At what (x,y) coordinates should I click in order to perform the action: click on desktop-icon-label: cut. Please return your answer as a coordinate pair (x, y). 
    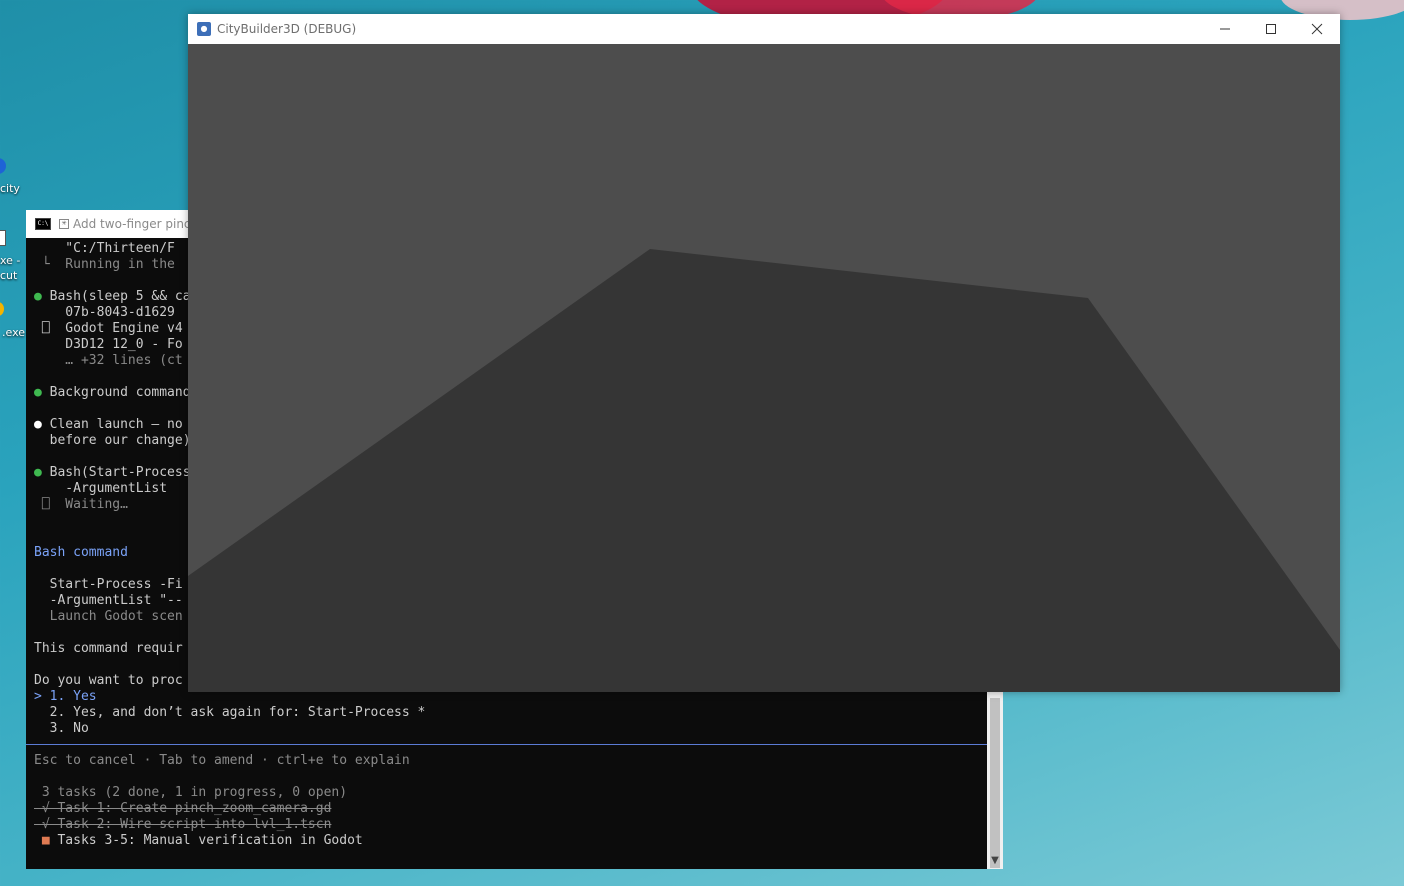
    Looking at the image, I should click on (9, 275).